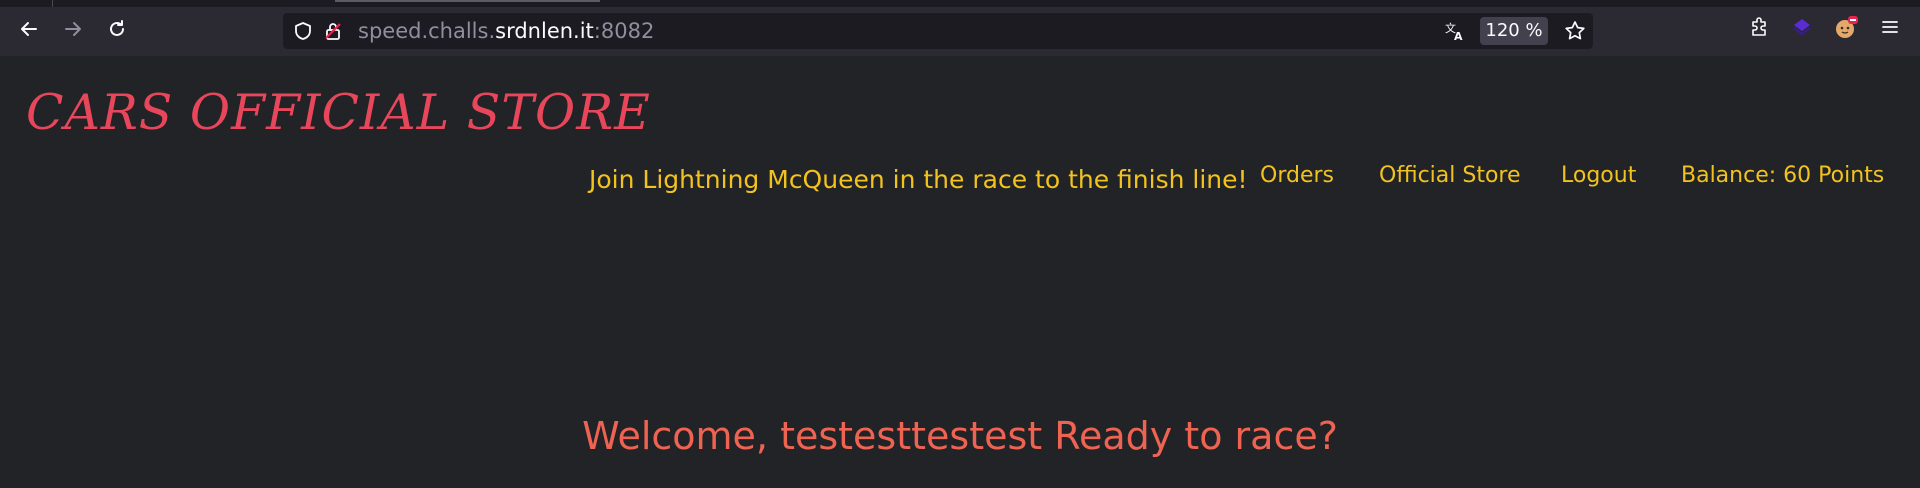  I want to click on welcome-heading: Welcome, testesttestest Ready to race?, so click(960, 436).